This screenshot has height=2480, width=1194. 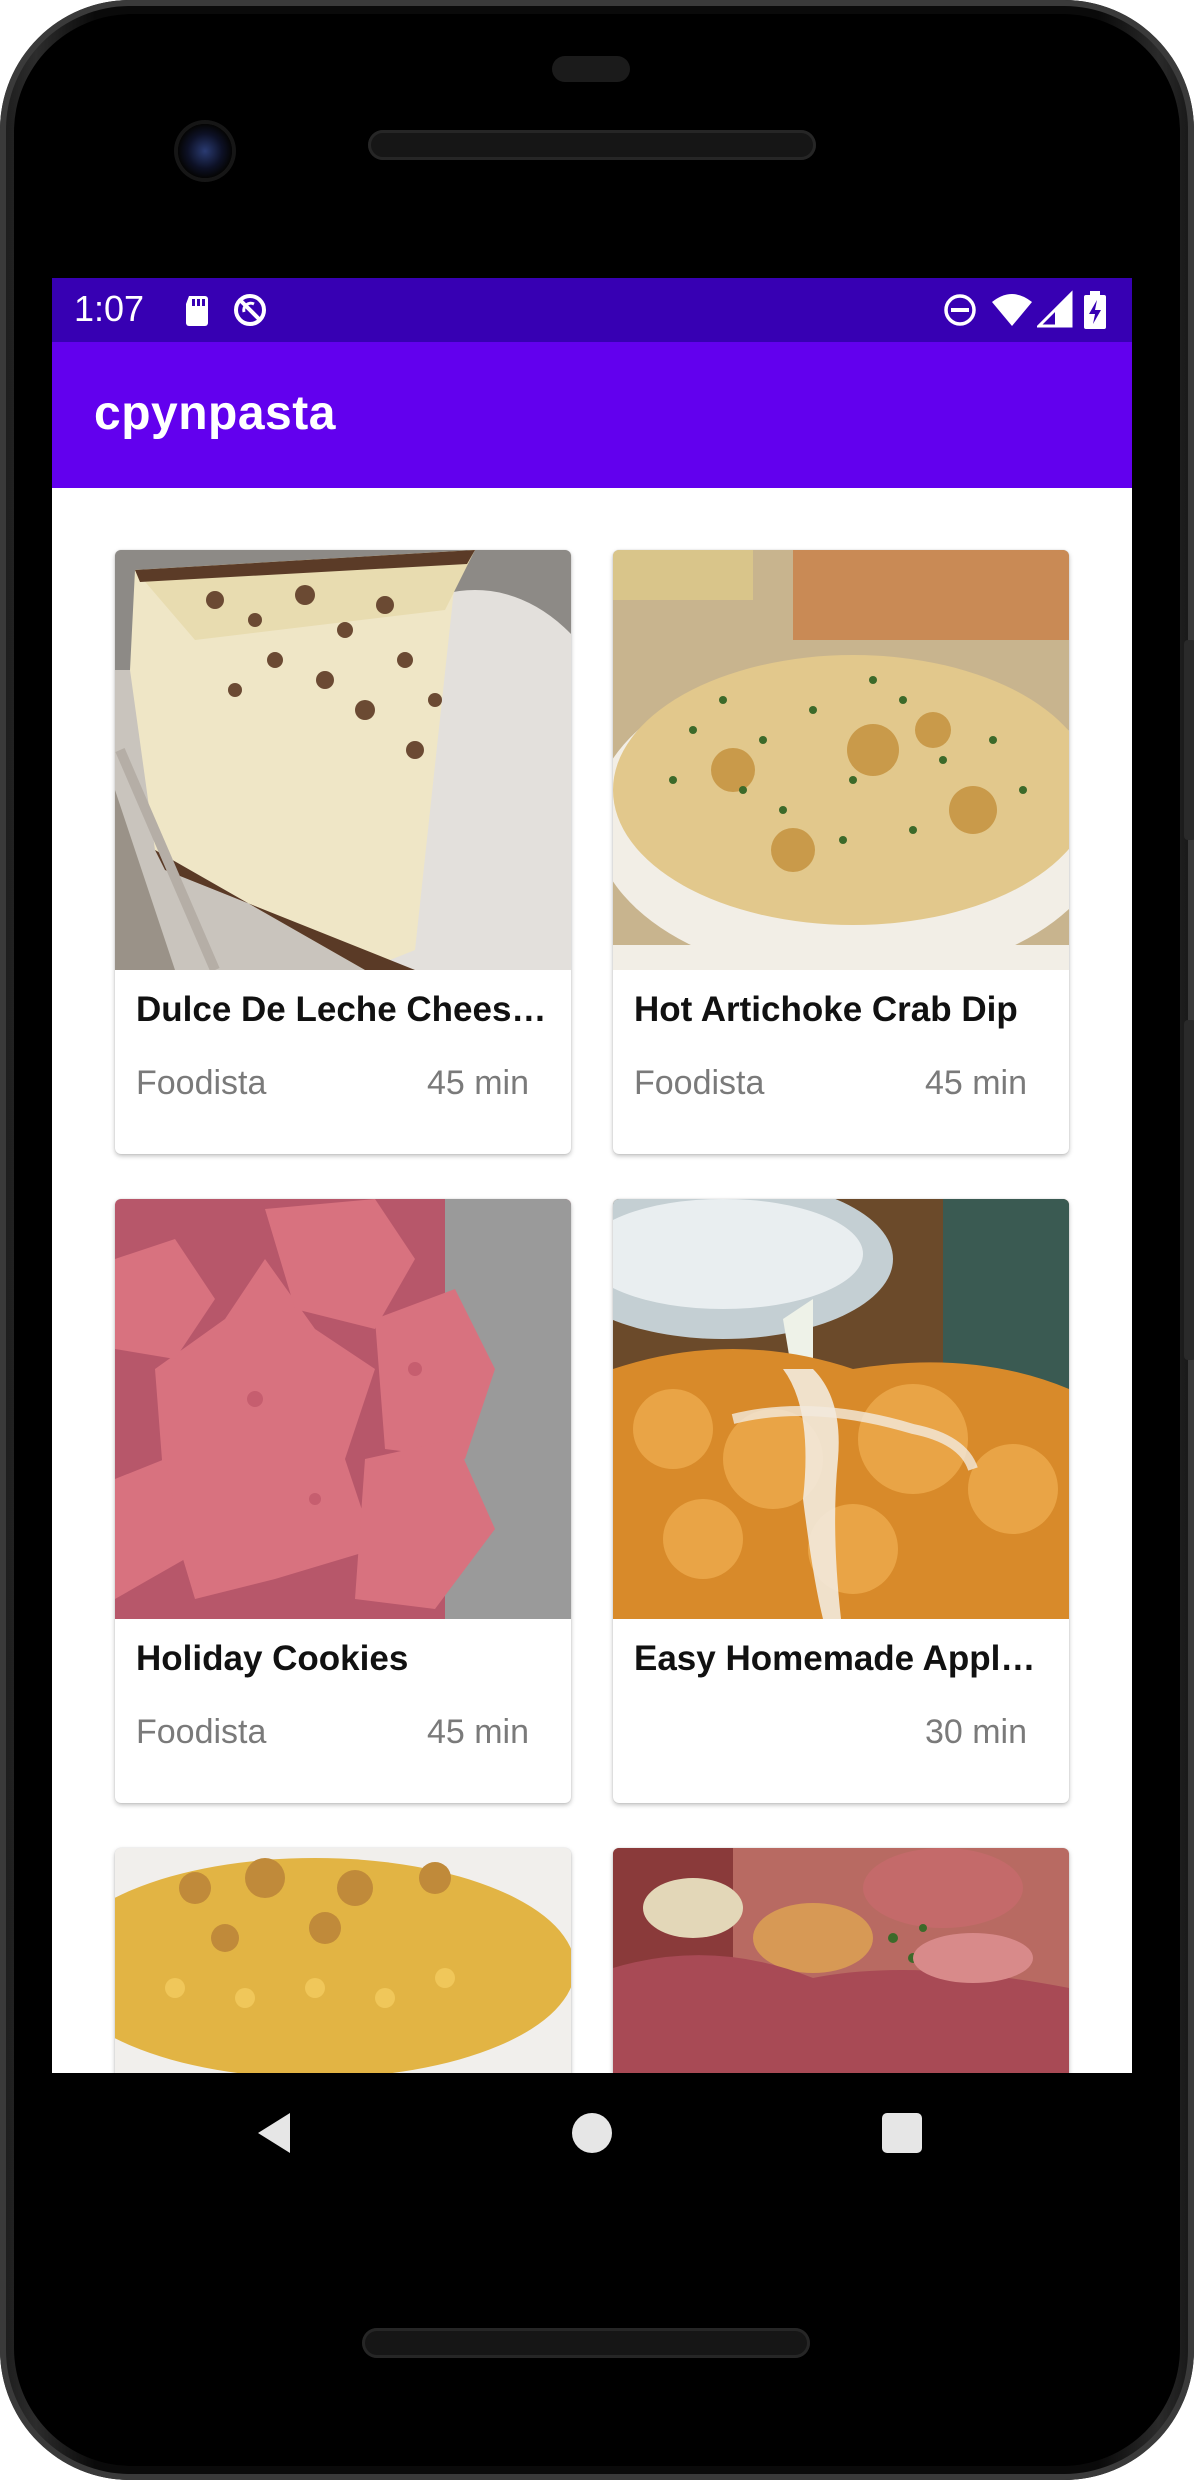 I want to click on wifi-icon, so click(x=1012, y=310).